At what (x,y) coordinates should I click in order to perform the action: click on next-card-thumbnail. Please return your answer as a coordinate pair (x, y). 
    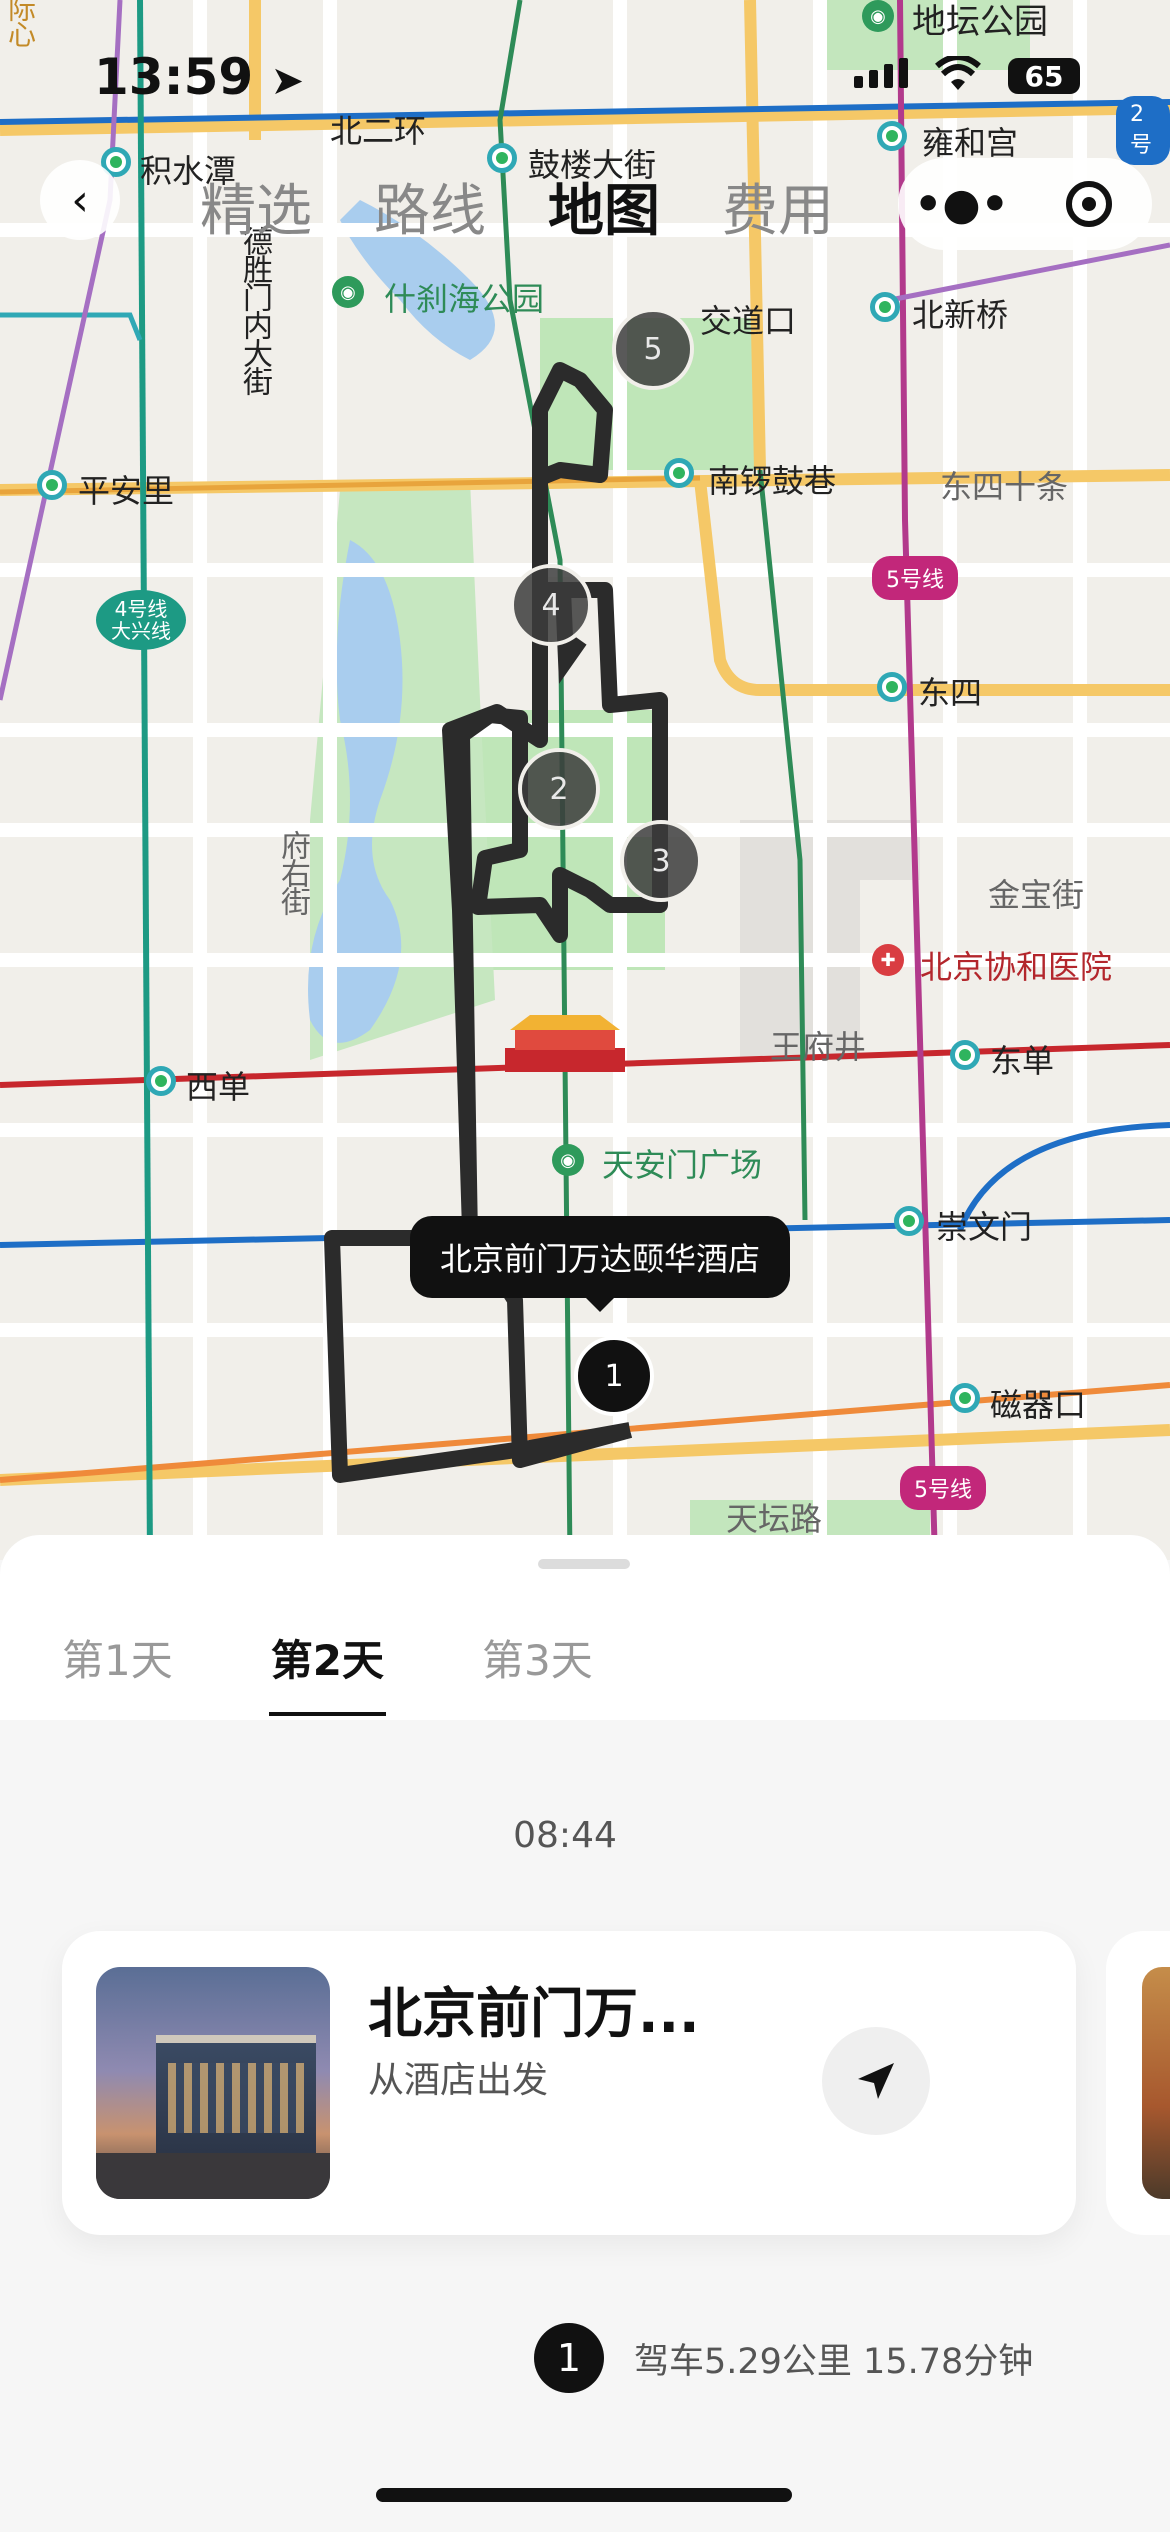
    Looking at the image, I should click on (1156, 2083).